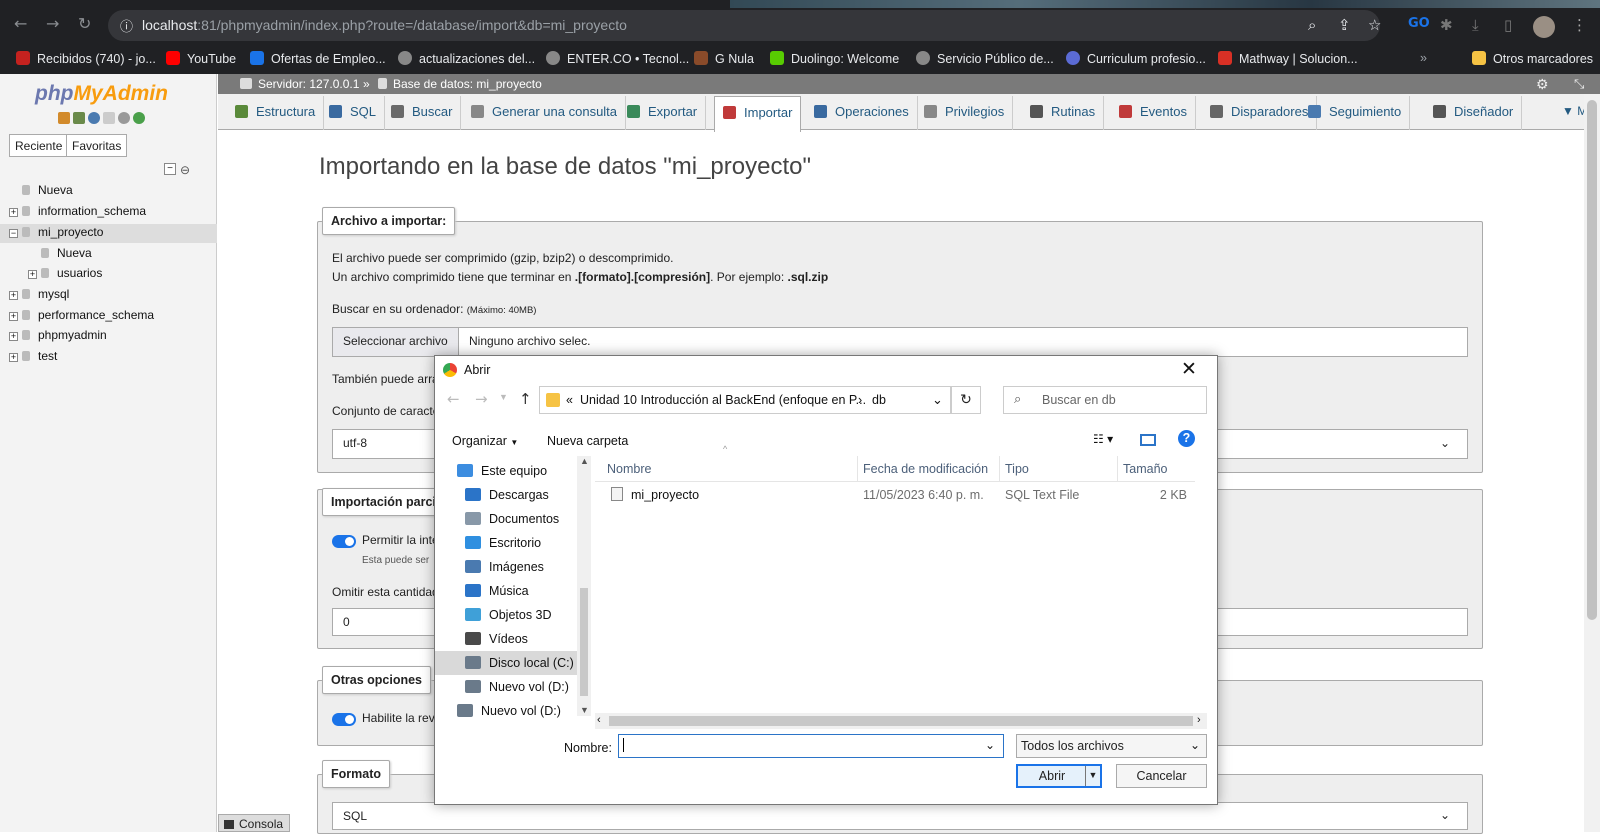 The image size is (1600, 834). What do you see at coordinates (1017, 469) in the screenshot?
I see `column-header: Tipo` at bounding box center [1017, 469].